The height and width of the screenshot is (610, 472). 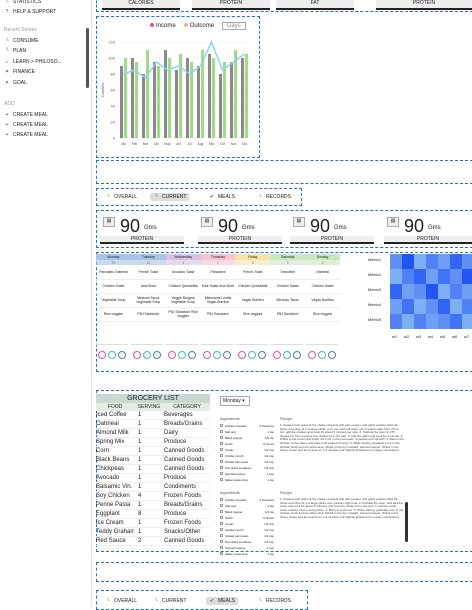 I want to click on recent-item: ✶ GOAL, so click(x=15, y=82).